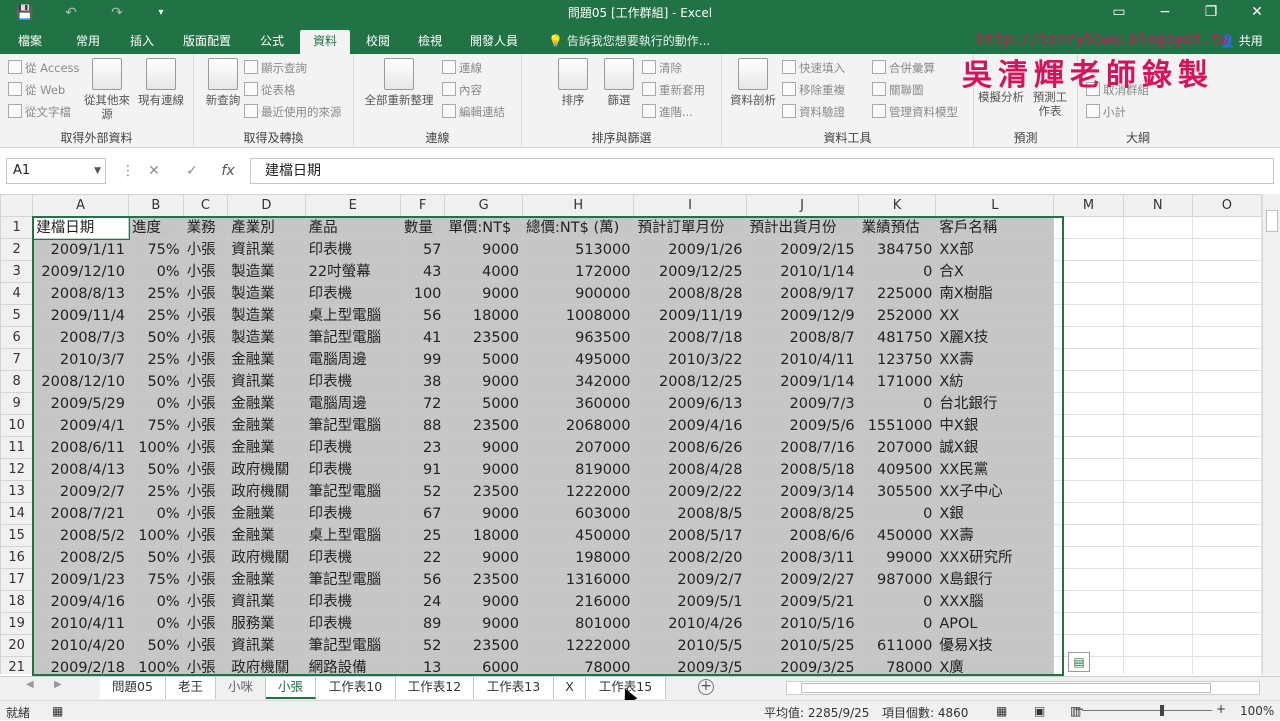 The width and height of the screenshot is (1280, 721). What do you see at coordinates (802, 403) in the screenshot?
I see `cell: 2009/7/3` at bounding box center [802, 403].